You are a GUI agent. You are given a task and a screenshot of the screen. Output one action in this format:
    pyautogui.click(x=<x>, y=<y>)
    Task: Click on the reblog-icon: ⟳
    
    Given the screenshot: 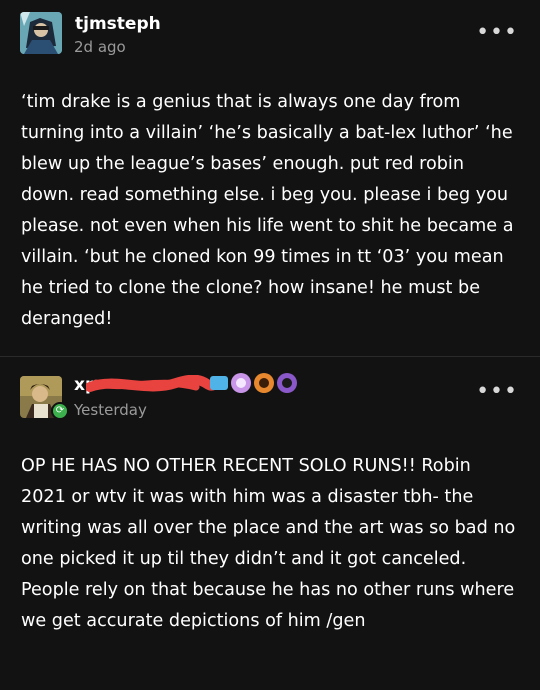 What is the action you would take?
    pyautogui.click(x=60, y=411)
    